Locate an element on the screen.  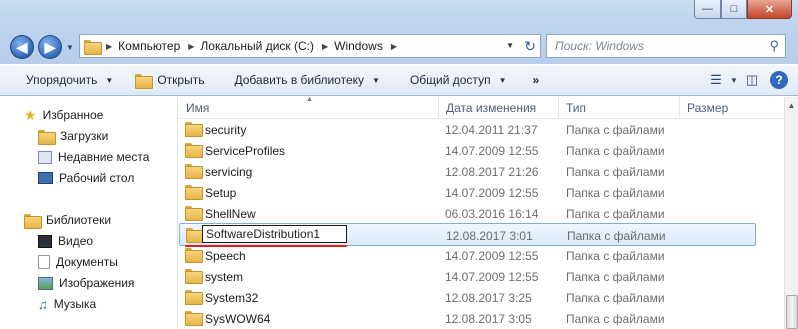
address-history-dropdown-icon: ▼ is located at coordinates (510, 45).